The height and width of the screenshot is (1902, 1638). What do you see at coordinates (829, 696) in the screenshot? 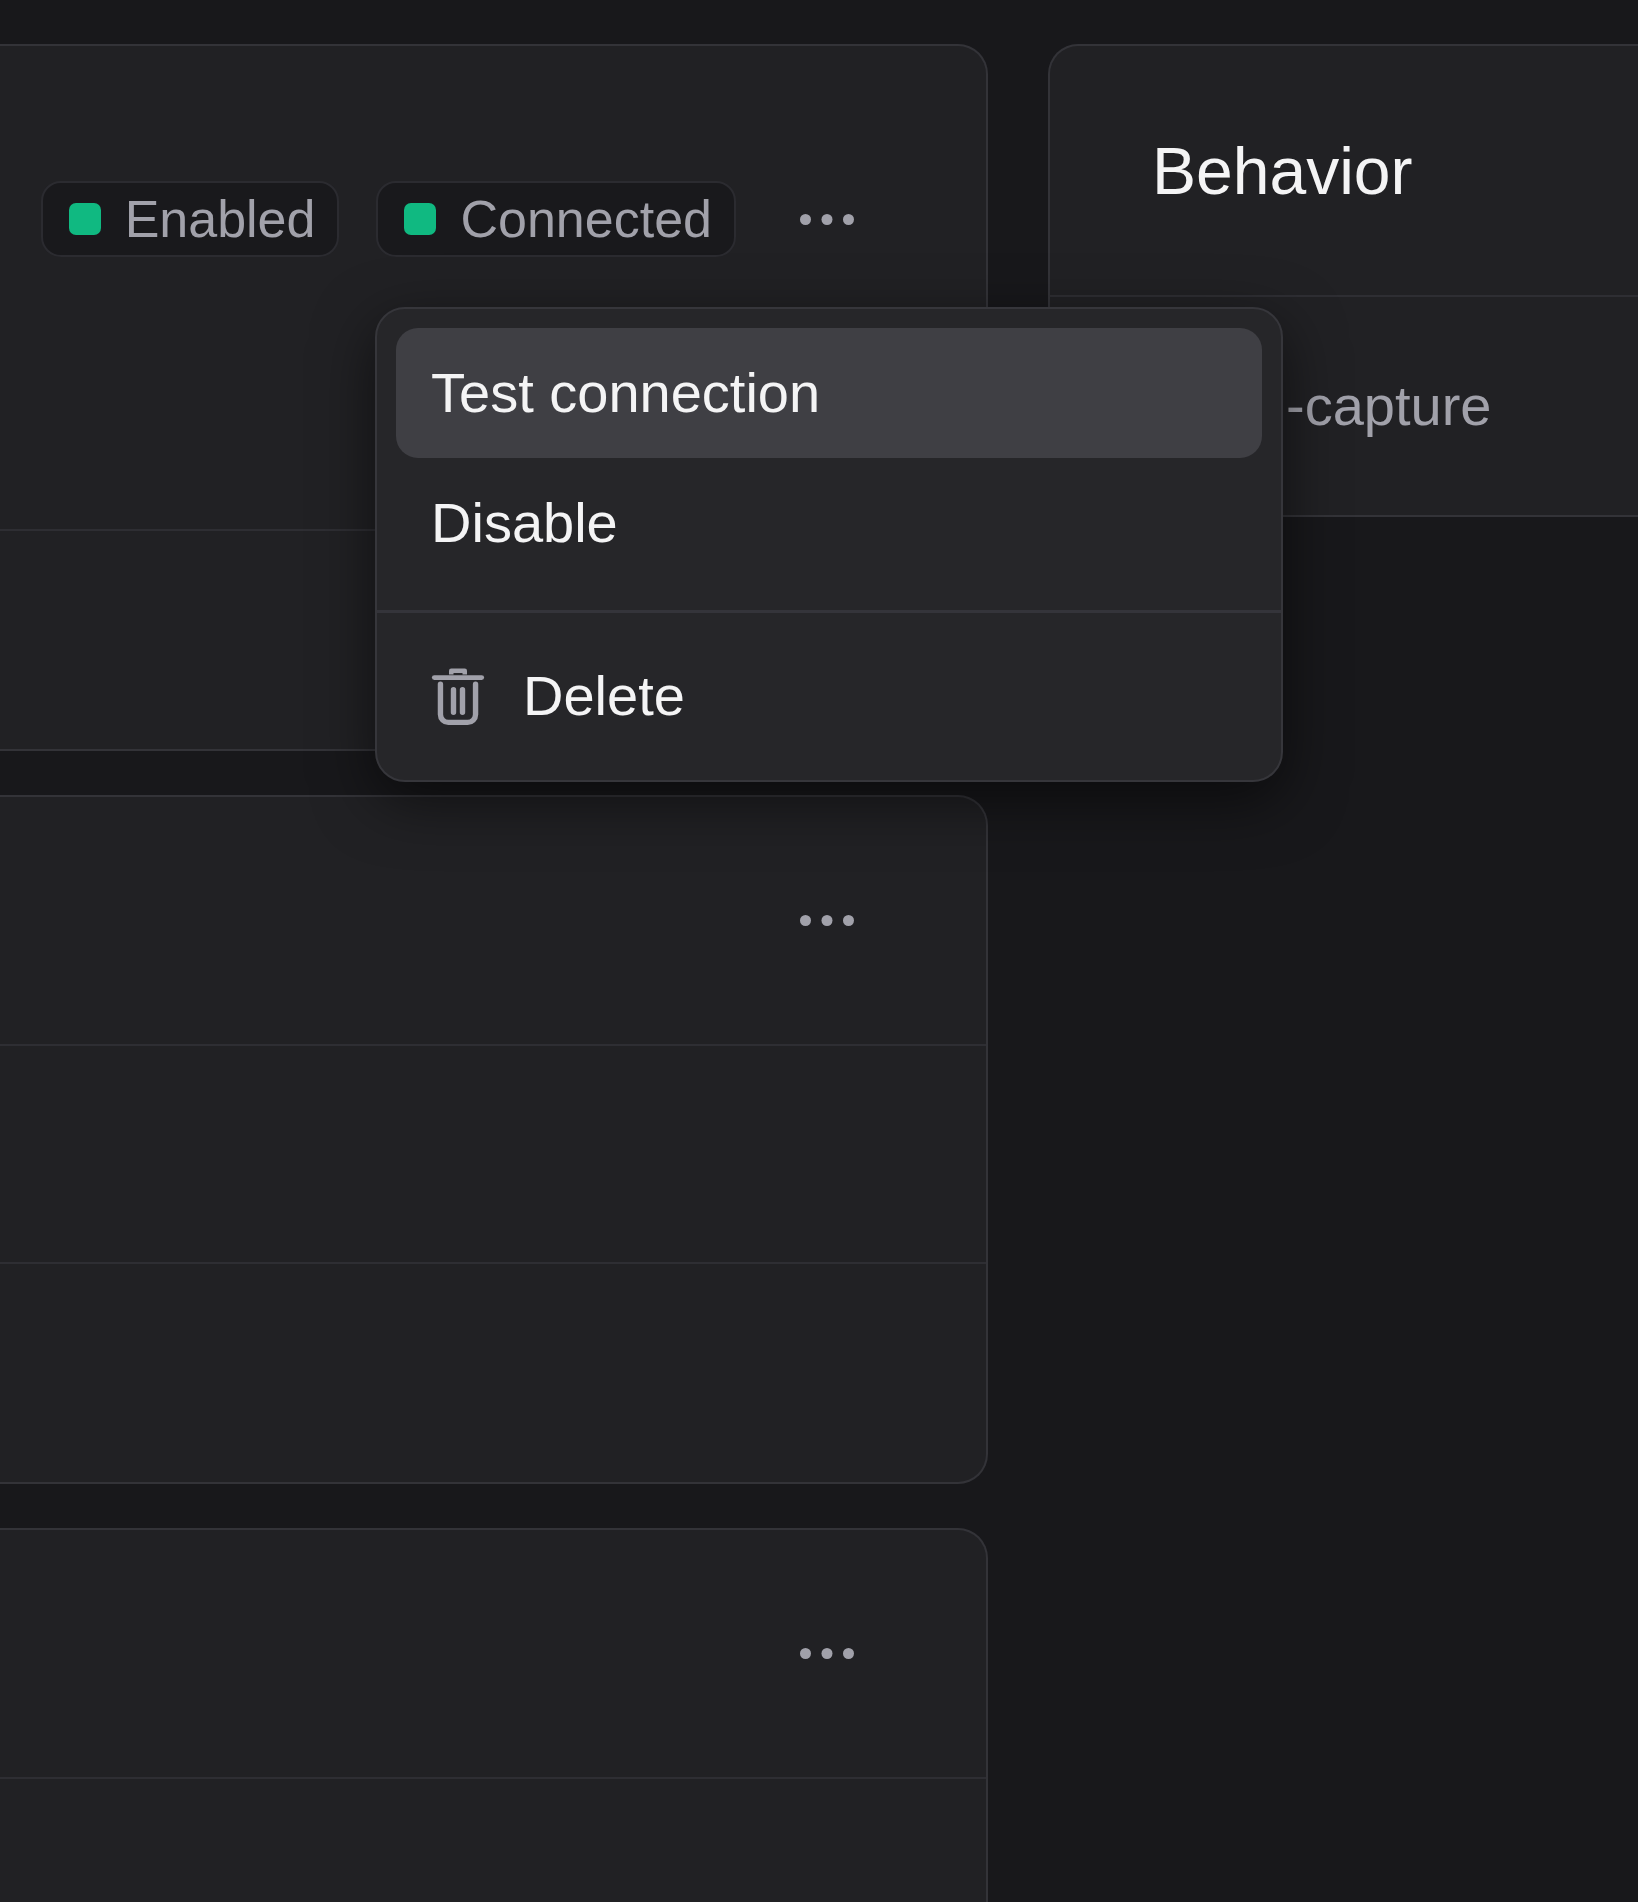
I see `menu-item: Delete` at bounding box center [829, 696].